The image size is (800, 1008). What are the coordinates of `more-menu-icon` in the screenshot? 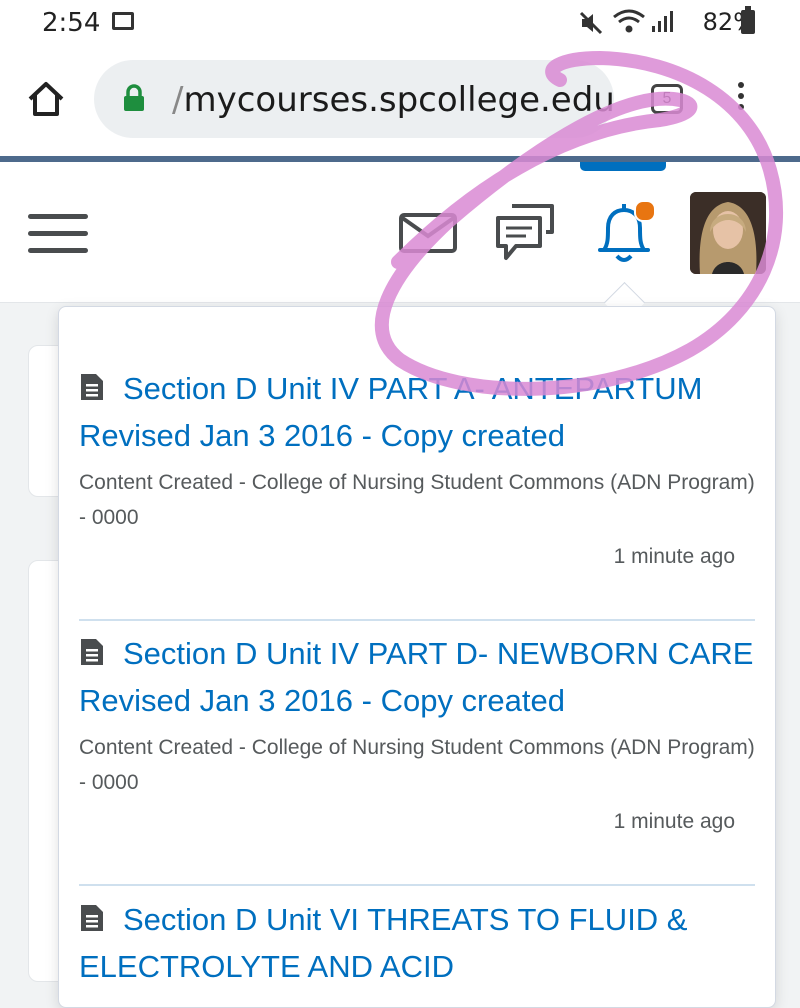 It's located at (741, 98).